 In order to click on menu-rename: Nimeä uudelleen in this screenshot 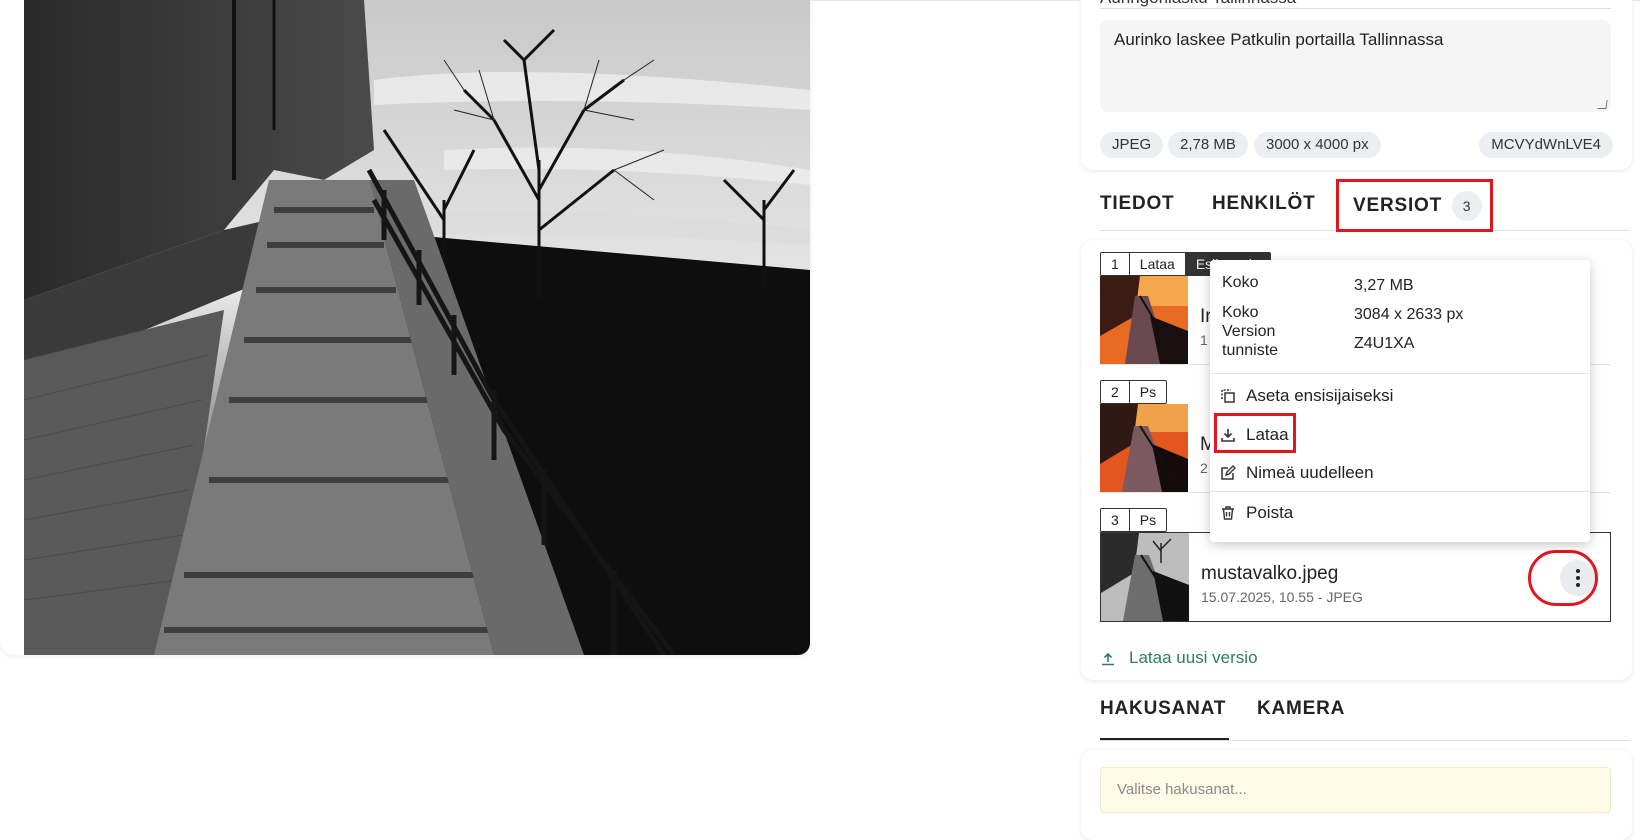, I will do `click(1297, 473)`.